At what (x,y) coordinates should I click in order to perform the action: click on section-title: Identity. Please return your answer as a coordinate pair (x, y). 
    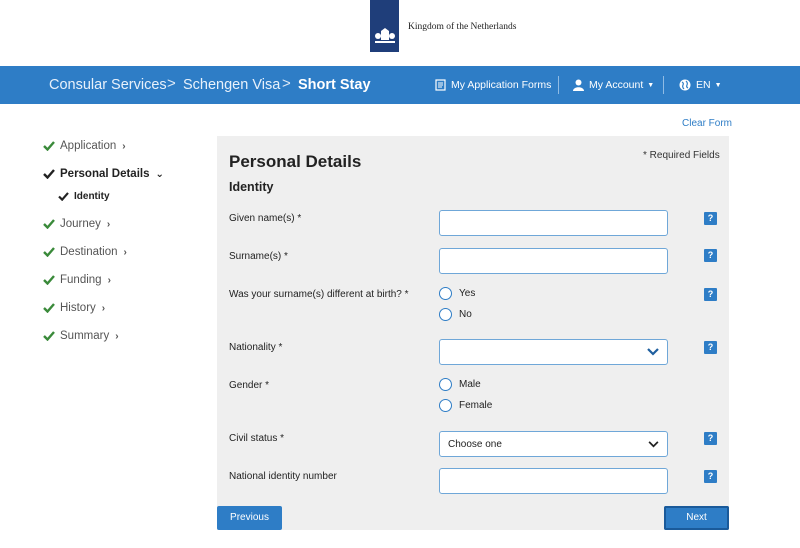
    Looking at the image, I should click on (251, 187).